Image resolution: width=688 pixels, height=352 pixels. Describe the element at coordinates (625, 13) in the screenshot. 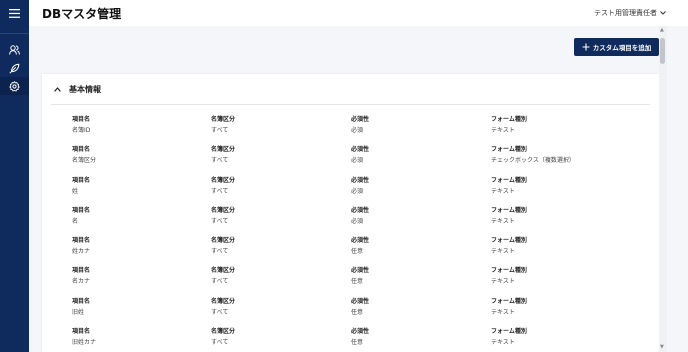

I see `user-name: テスト用管理責任者` at that location.